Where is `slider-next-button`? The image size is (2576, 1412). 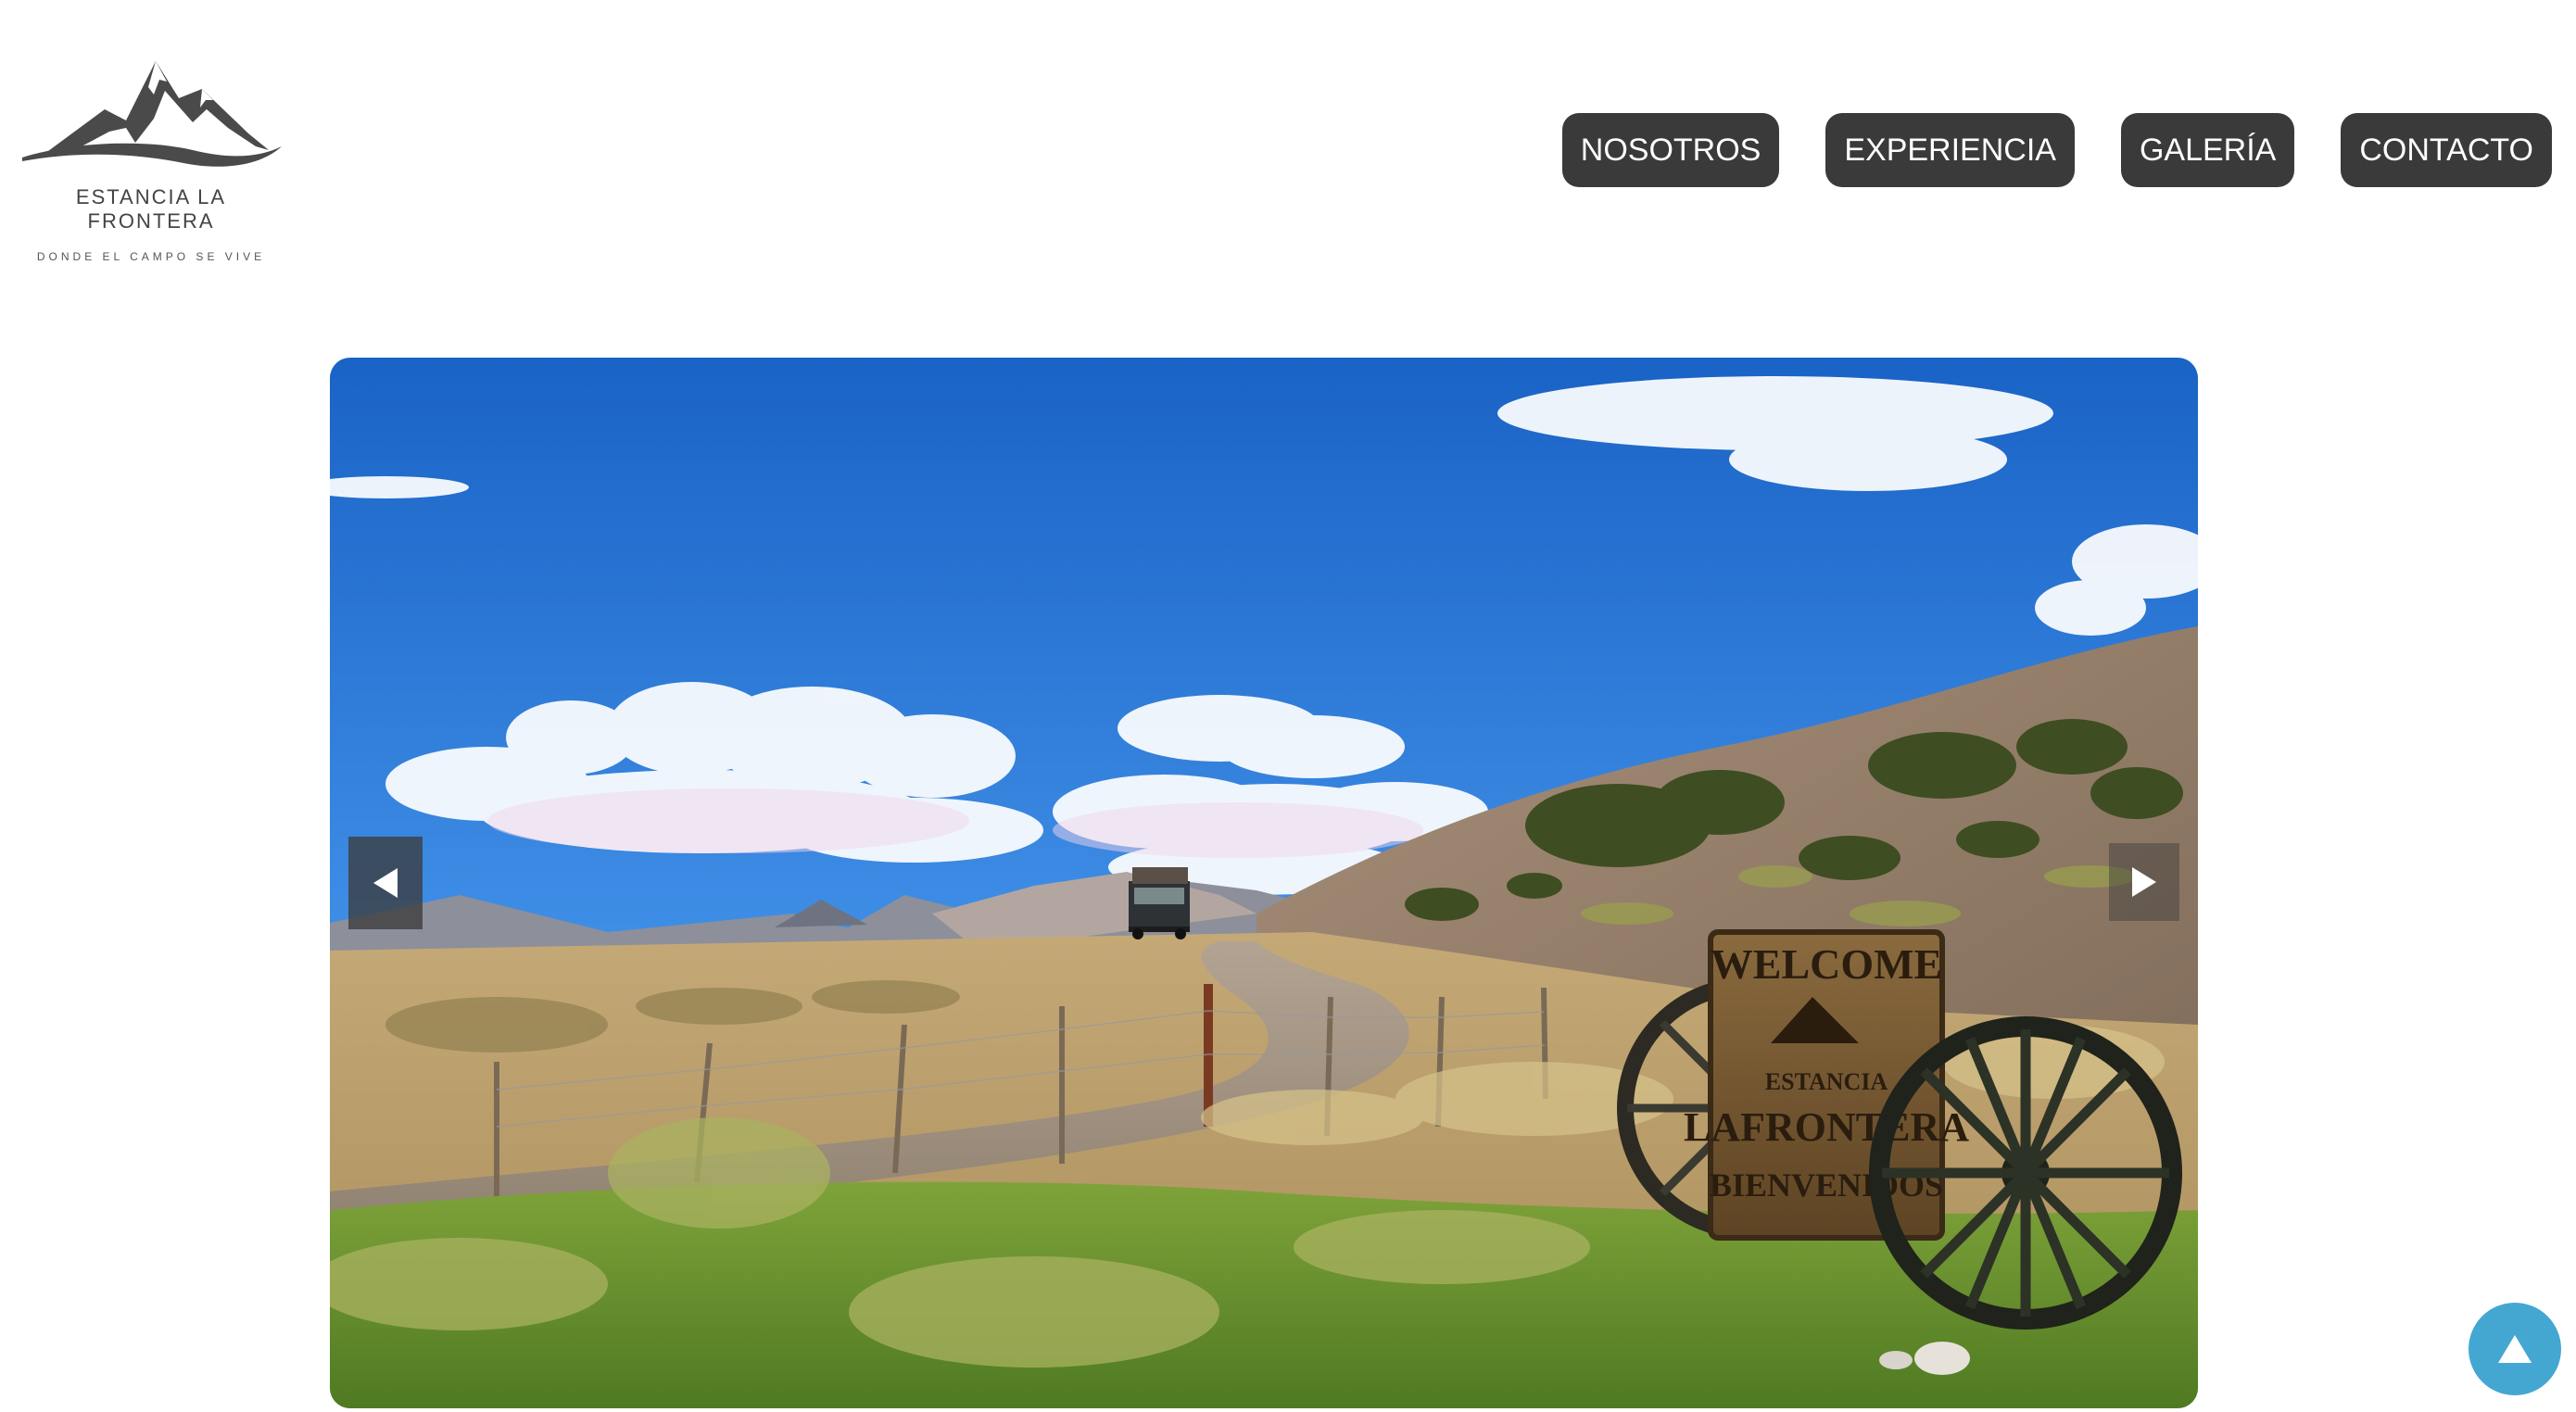
slider-next-button is located at coordinates (2144, 882).